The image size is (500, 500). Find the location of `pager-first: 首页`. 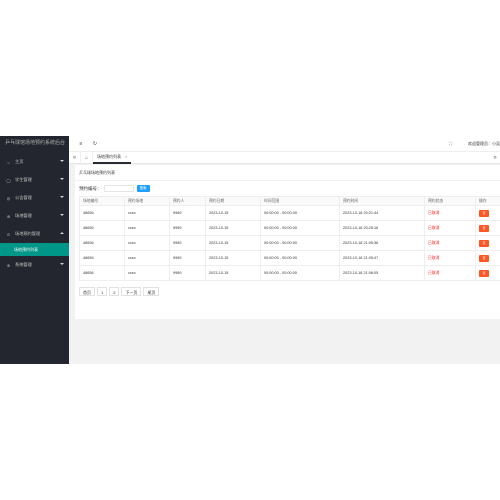

pager-first: 首页 is located at coordinates (87, 291).